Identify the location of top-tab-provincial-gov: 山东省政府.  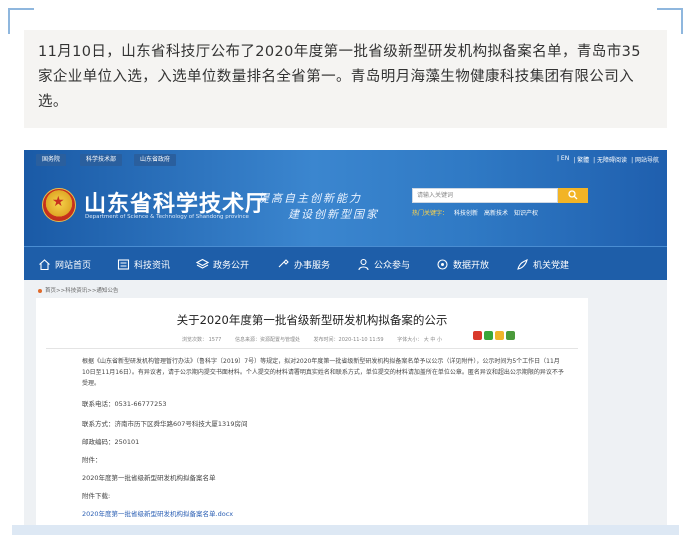
(155, 160).